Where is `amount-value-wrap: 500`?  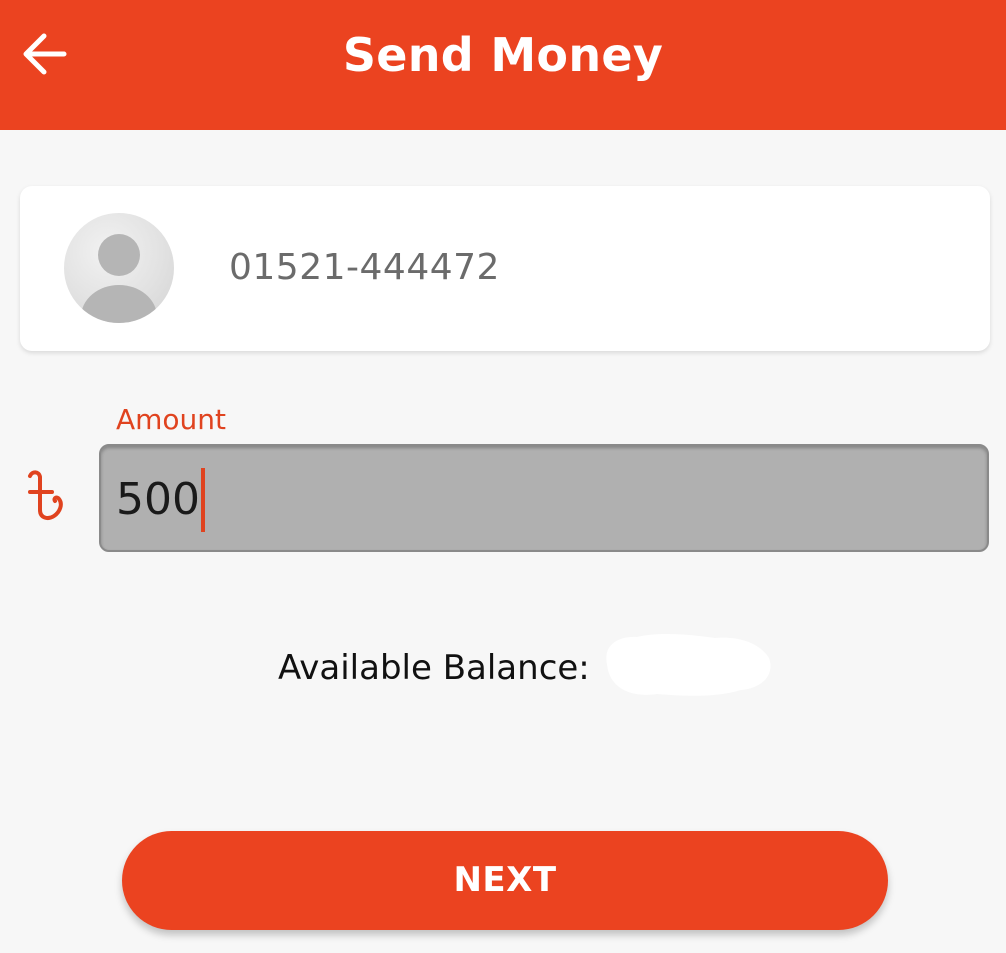 amount-value-wrap: 500 is located at coordinates (160, 500).